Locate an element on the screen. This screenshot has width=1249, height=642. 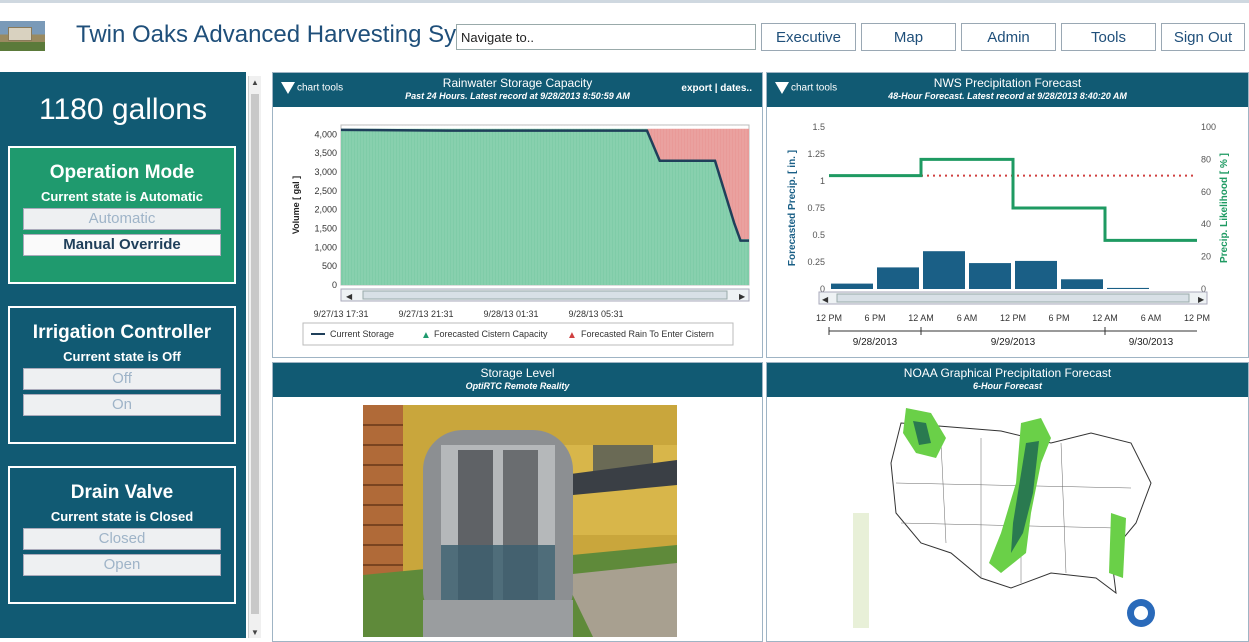
y-tick-label: 3,500 is located at coordinates (325, 153).